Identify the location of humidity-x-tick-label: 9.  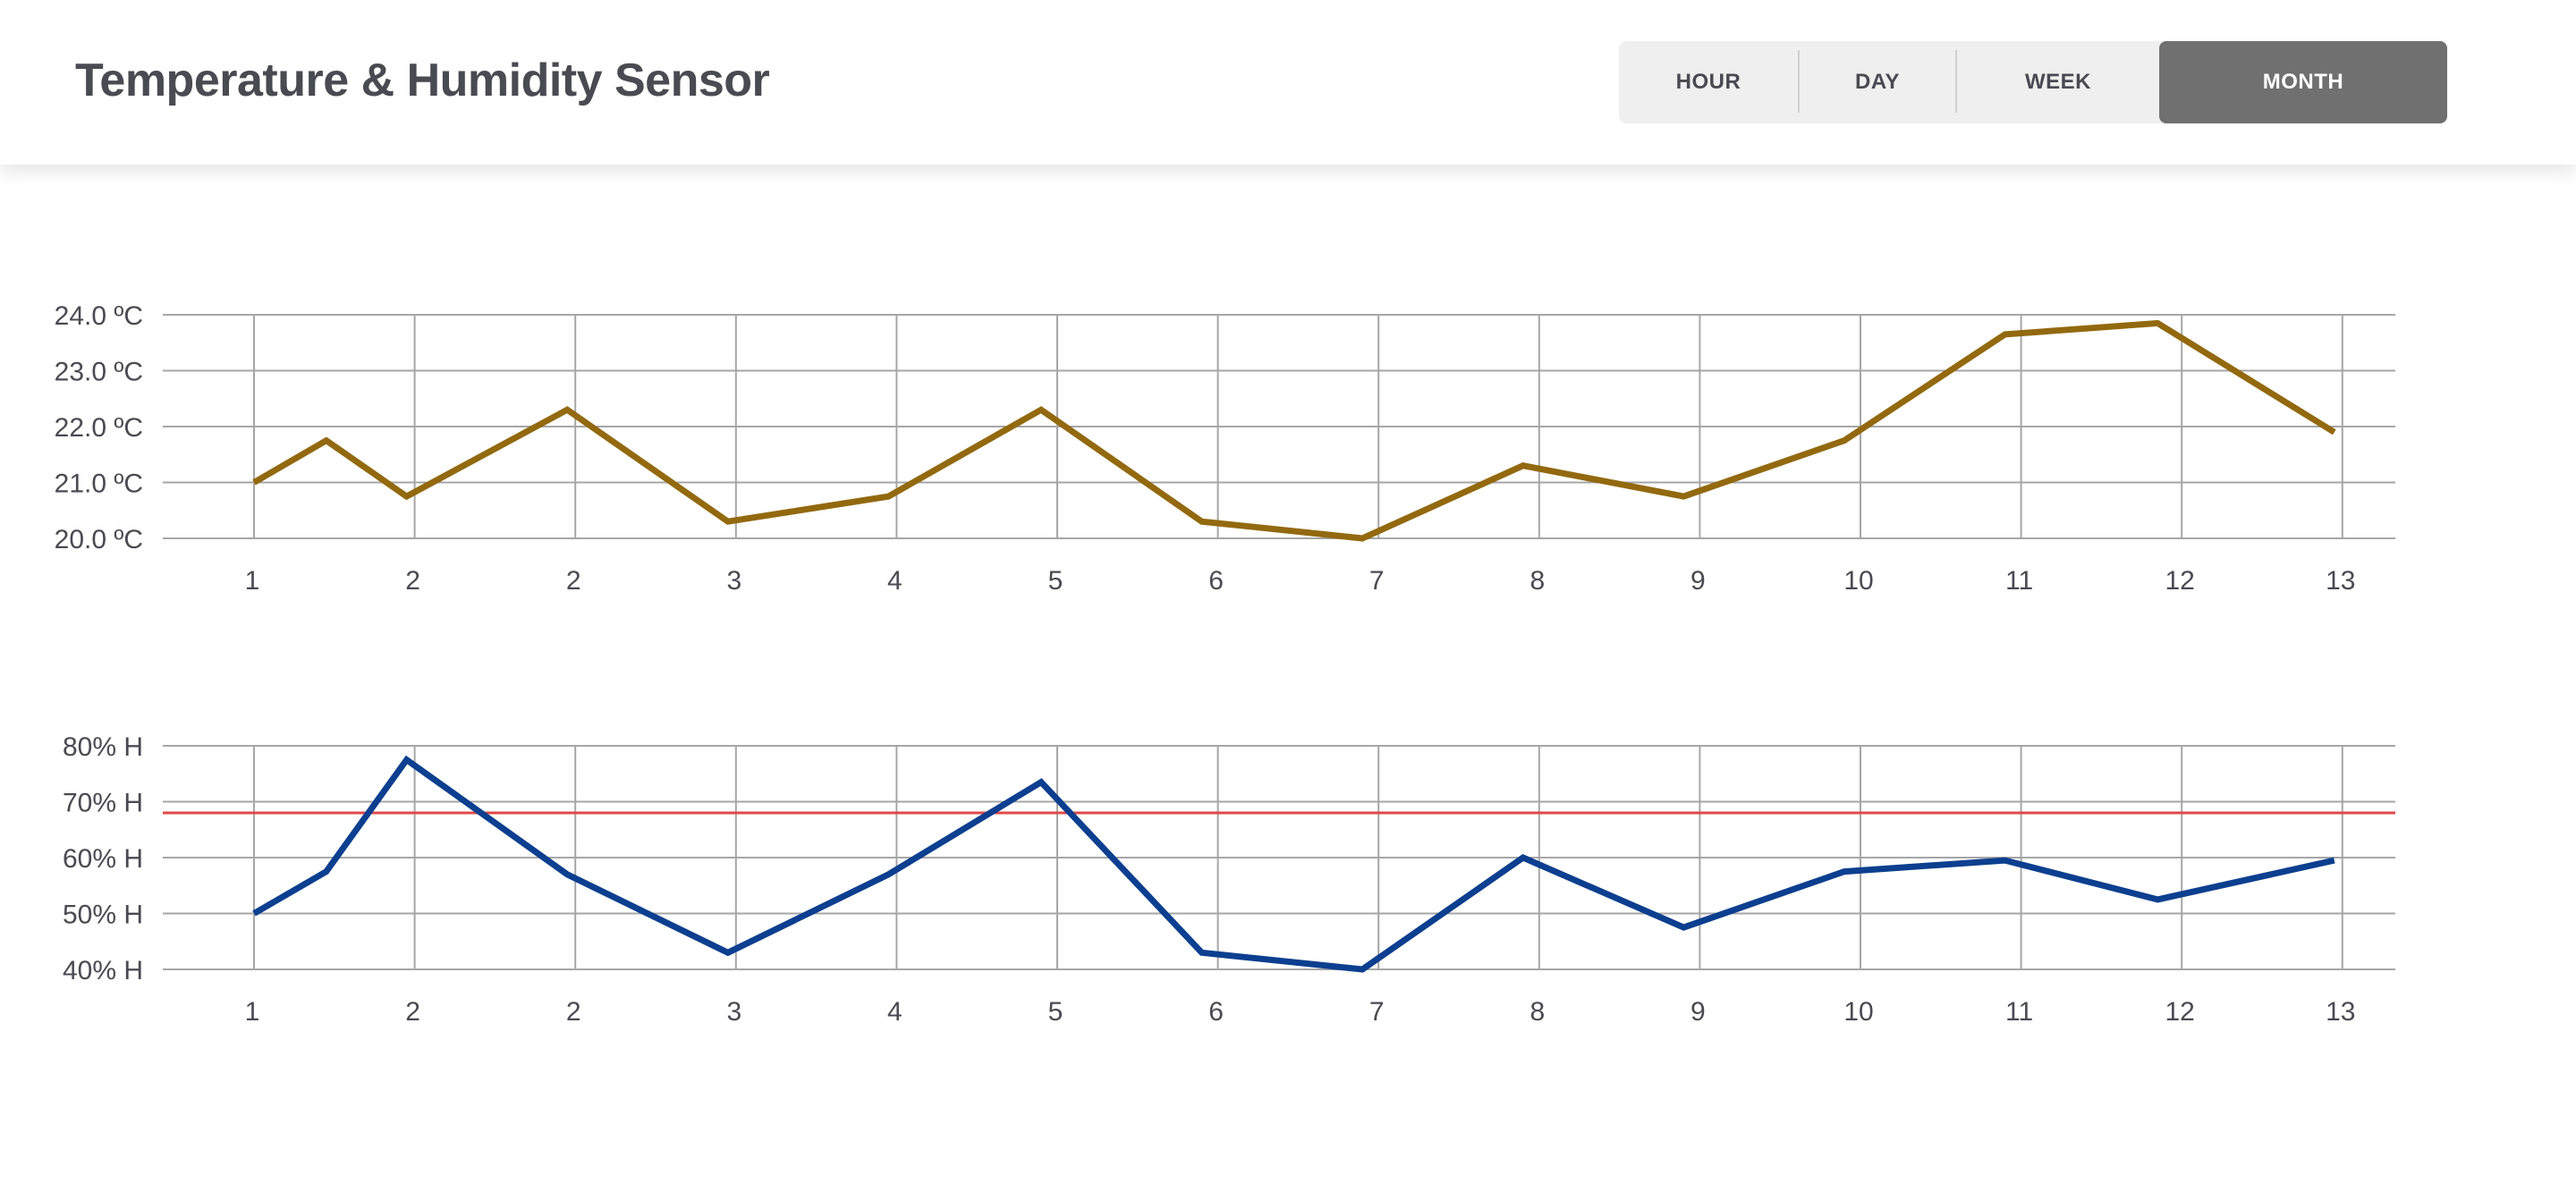
(1698, 1012).